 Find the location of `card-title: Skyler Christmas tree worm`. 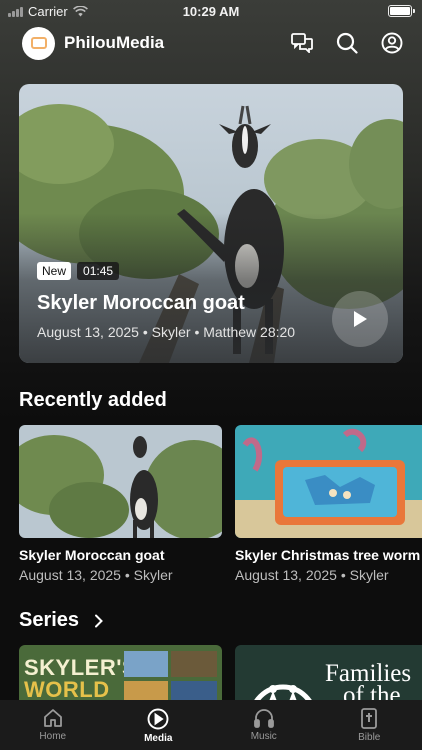

card-title: Skyler Christmas tree worm is located at coordinates (328, 555).